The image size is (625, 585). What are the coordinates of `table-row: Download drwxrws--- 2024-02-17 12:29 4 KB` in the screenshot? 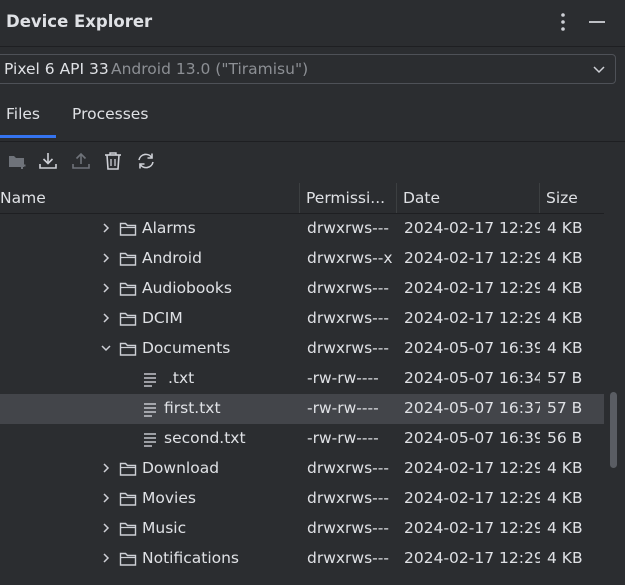 It's located at (302, 469).